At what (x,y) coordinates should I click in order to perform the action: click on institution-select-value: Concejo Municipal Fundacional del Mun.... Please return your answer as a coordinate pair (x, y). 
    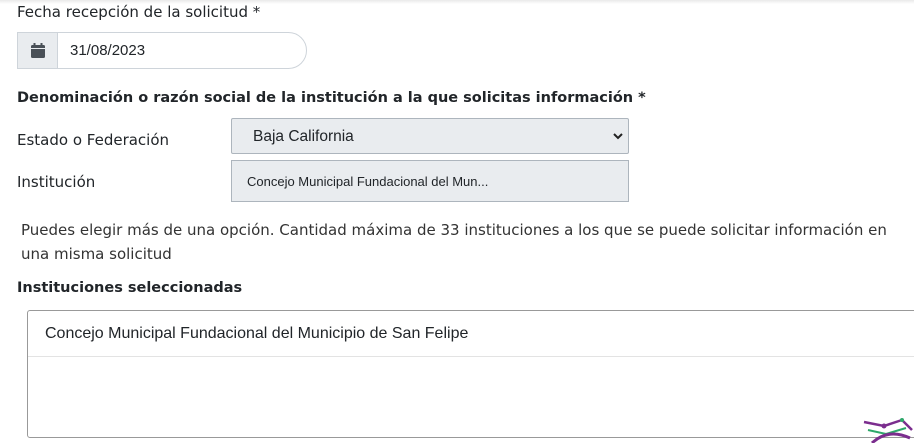
    Looking at the image, I should click on (368, 181).